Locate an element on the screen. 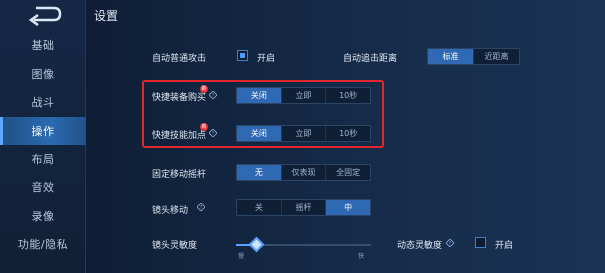 The height and width of the screenshot is (273, 605). auto-attack-label: 自动普通攻击 is located at coordinates (179, 59).